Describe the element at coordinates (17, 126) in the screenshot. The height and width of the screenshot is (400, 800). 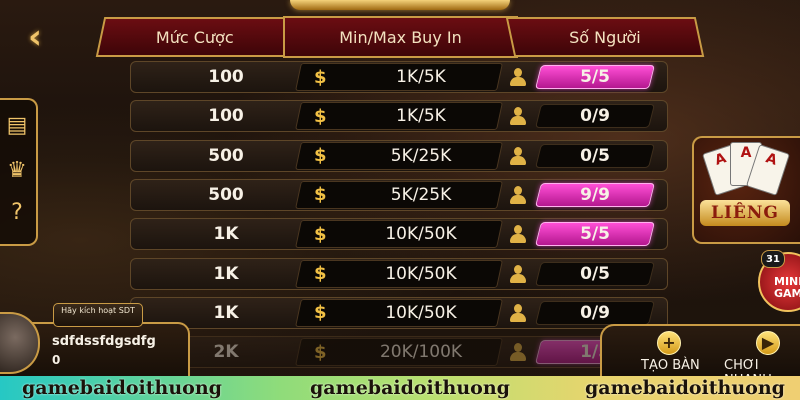
I see `document-icon: ▤` at that location.